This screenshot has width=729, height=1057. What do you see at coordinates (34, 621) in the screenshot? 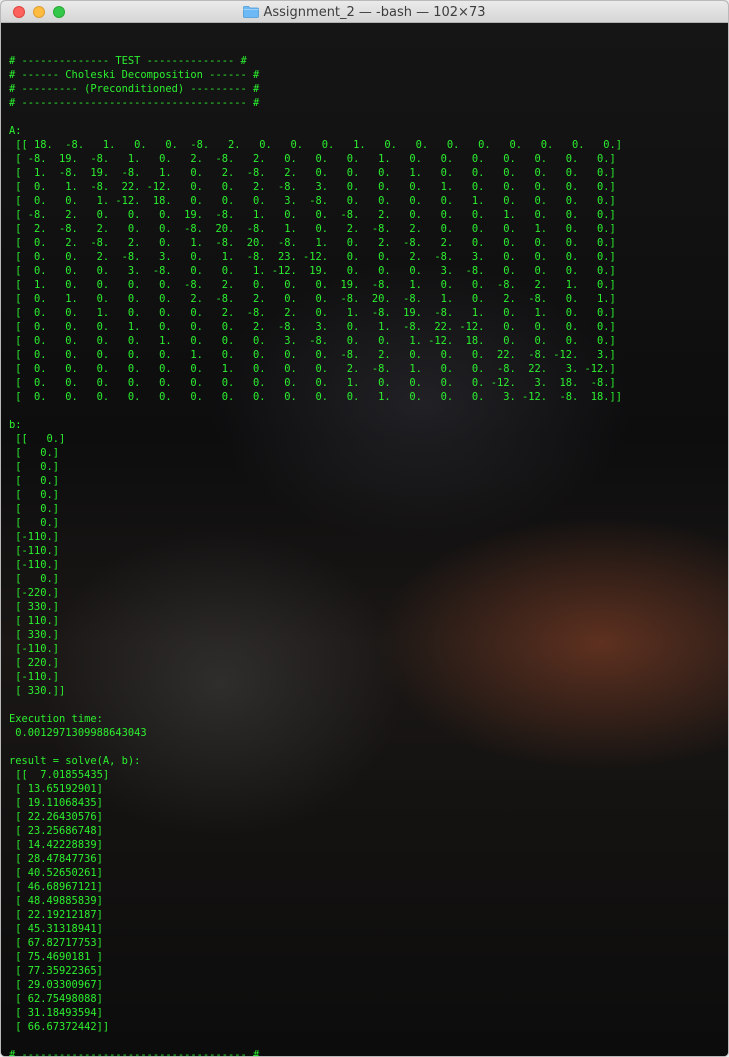
I see `terminal-line: [ 110.]` at bounding box center [34, 621].